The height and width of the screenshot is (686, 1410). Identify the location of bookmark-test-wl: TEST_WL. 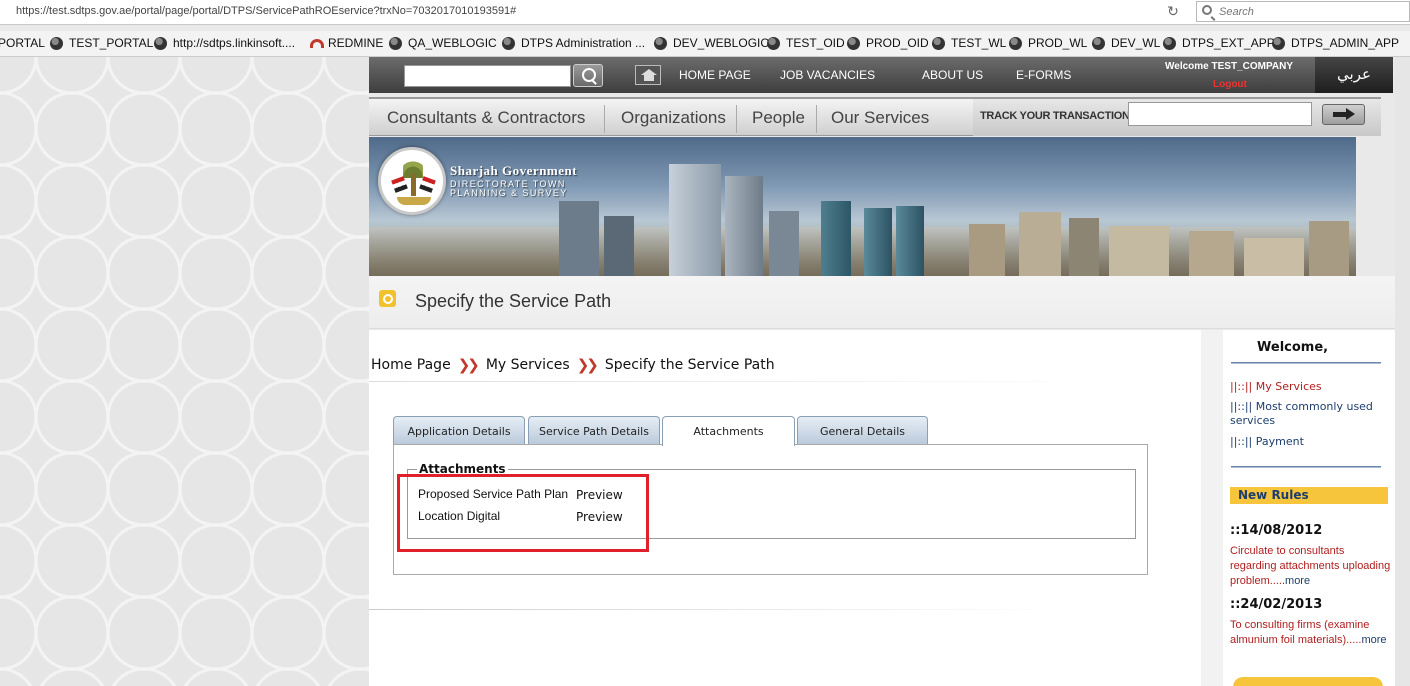
(969, 43).